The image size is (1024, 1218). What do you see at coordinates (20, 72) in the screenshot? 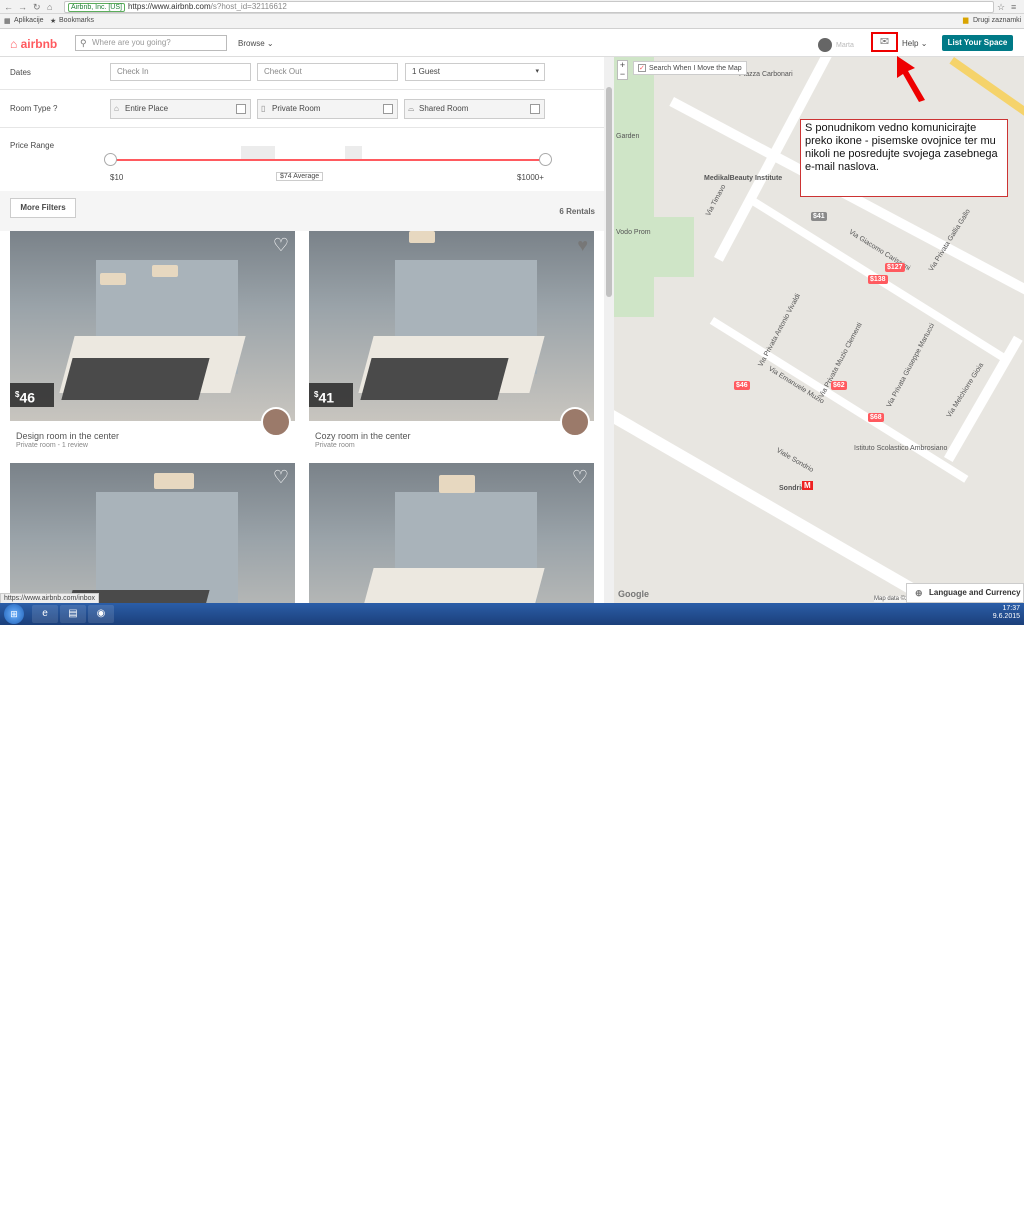
I see `dates-label: Dates` at bounding box center [20, 72].